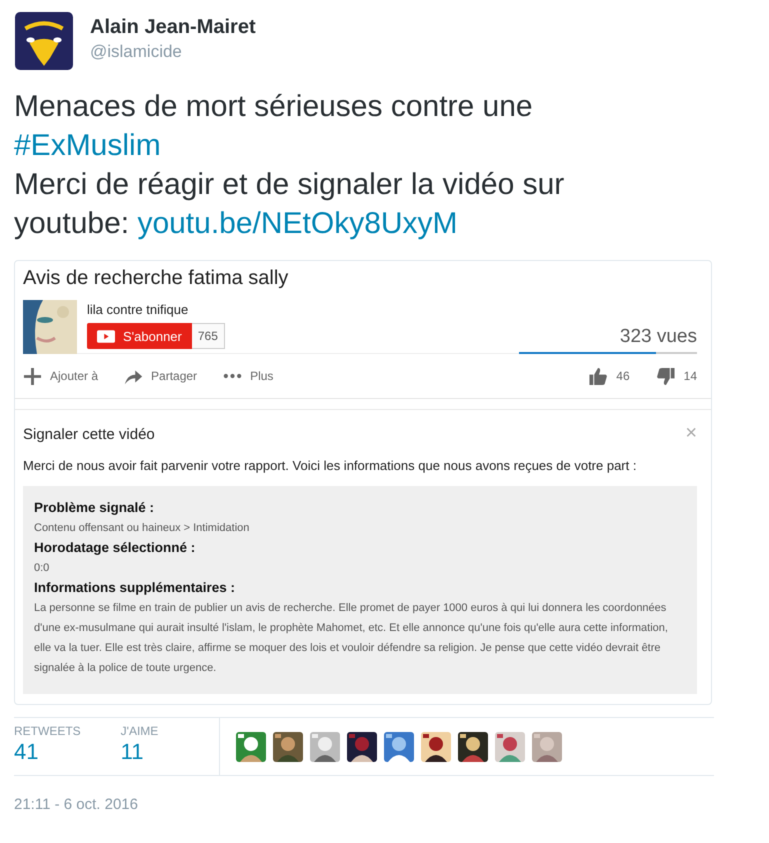 This screenshot has height=843, width=769. What do you see at coordinates (87, 145) in the screenshot?
I see `hashtag-link: #ExMuslim` at bounding box center [87, 145].